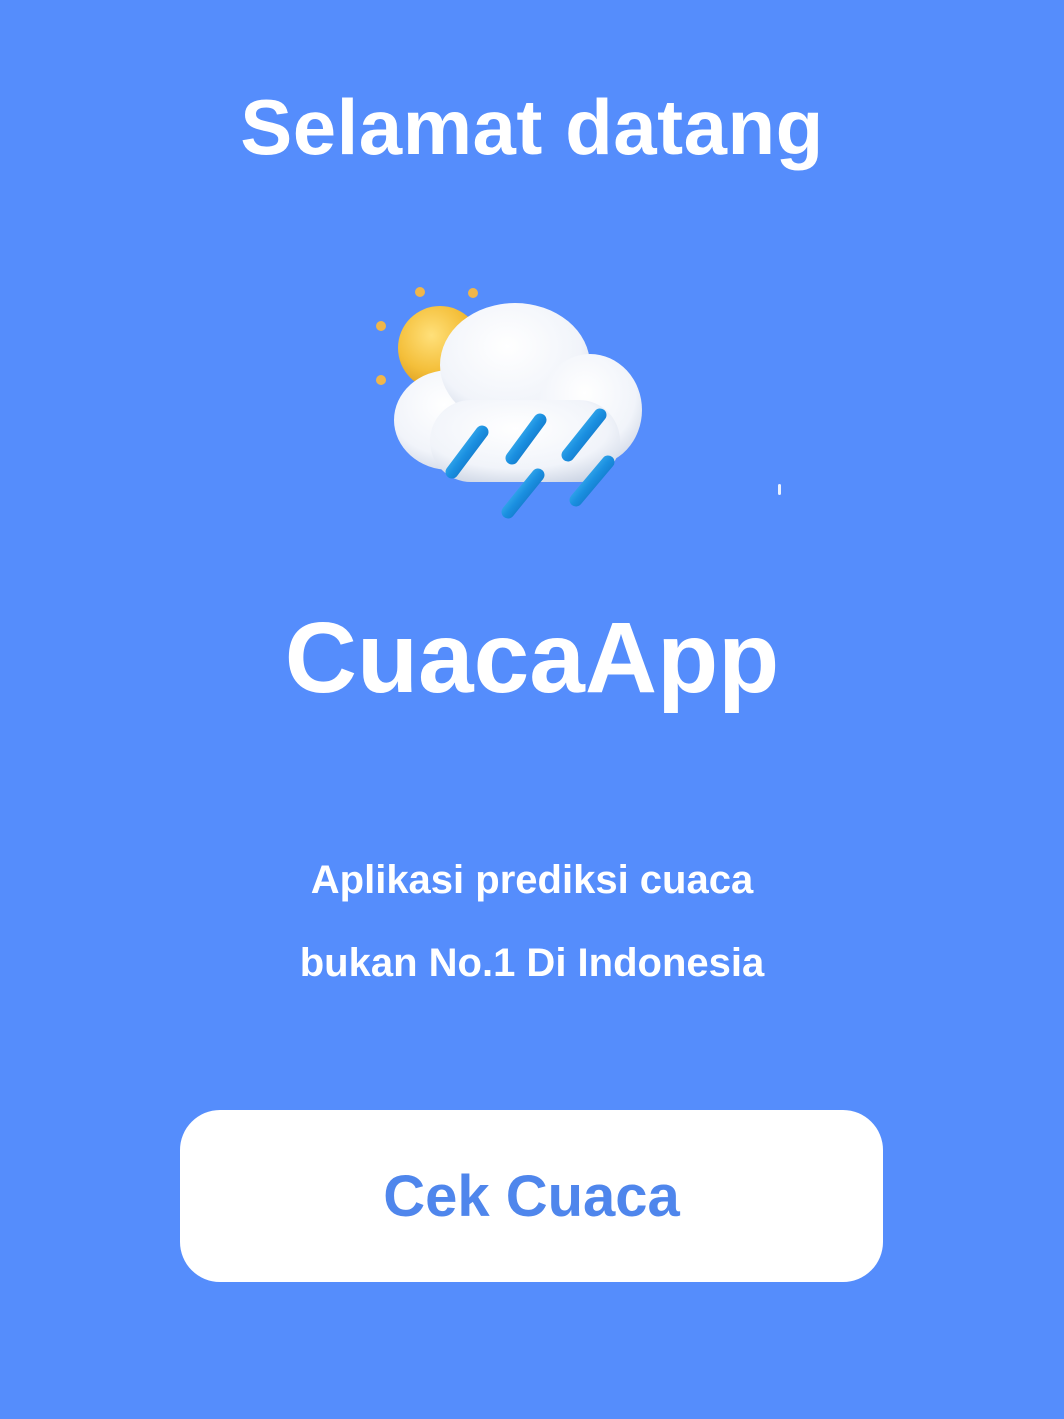  I want to click on sun-behind-rain-cloud-icon, so click(515, 400).